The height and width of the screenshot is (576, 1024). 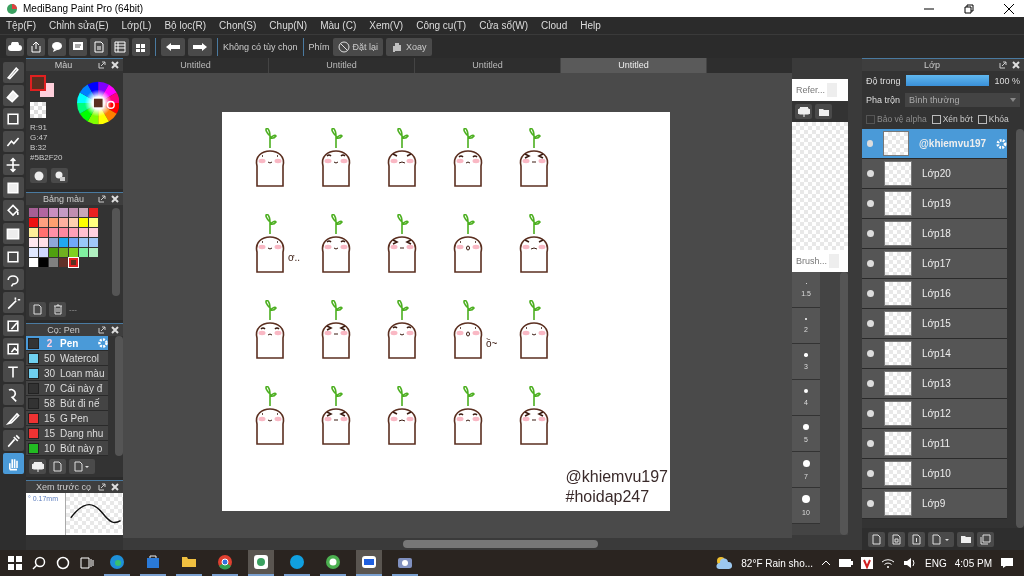 I want to click on opacity-label: Độ trong, so click(x=883, y=80).